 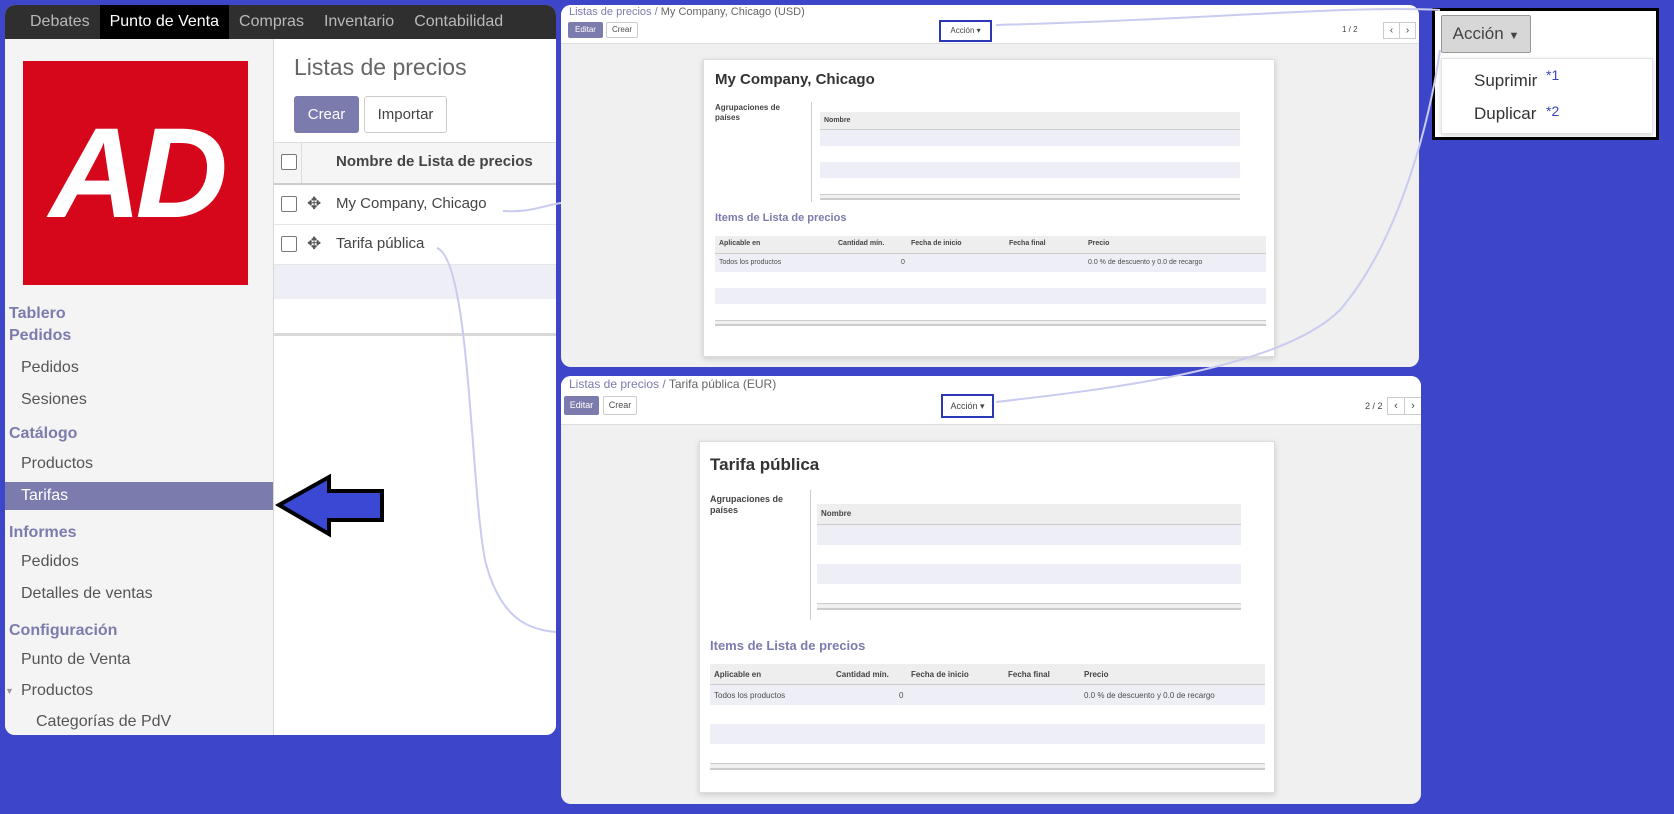 I want to click on pager-value: 2 / 2, so click(x=1374, y=406).